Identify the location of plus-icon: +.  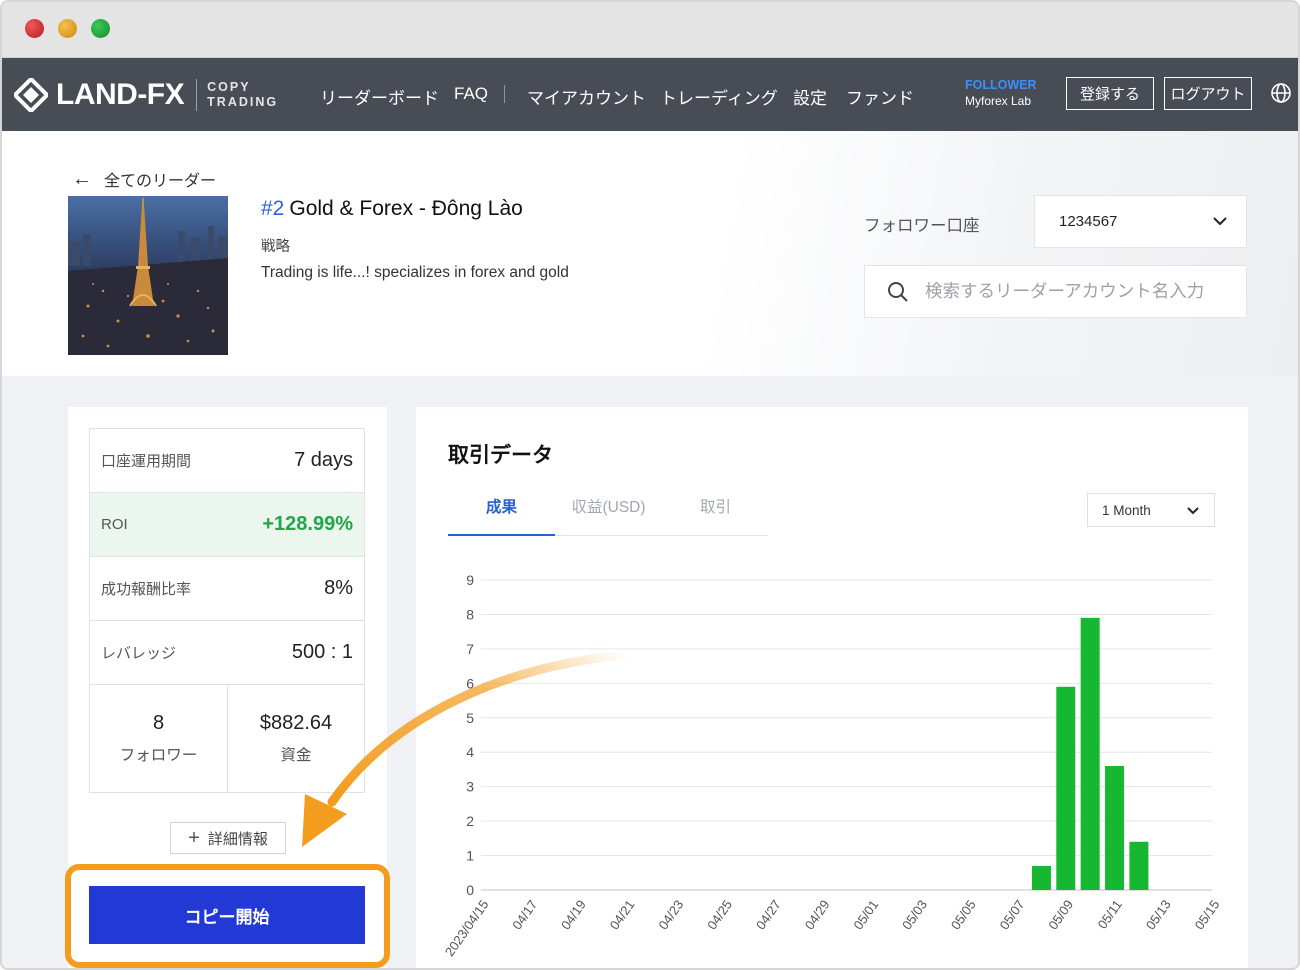
(194, 838).